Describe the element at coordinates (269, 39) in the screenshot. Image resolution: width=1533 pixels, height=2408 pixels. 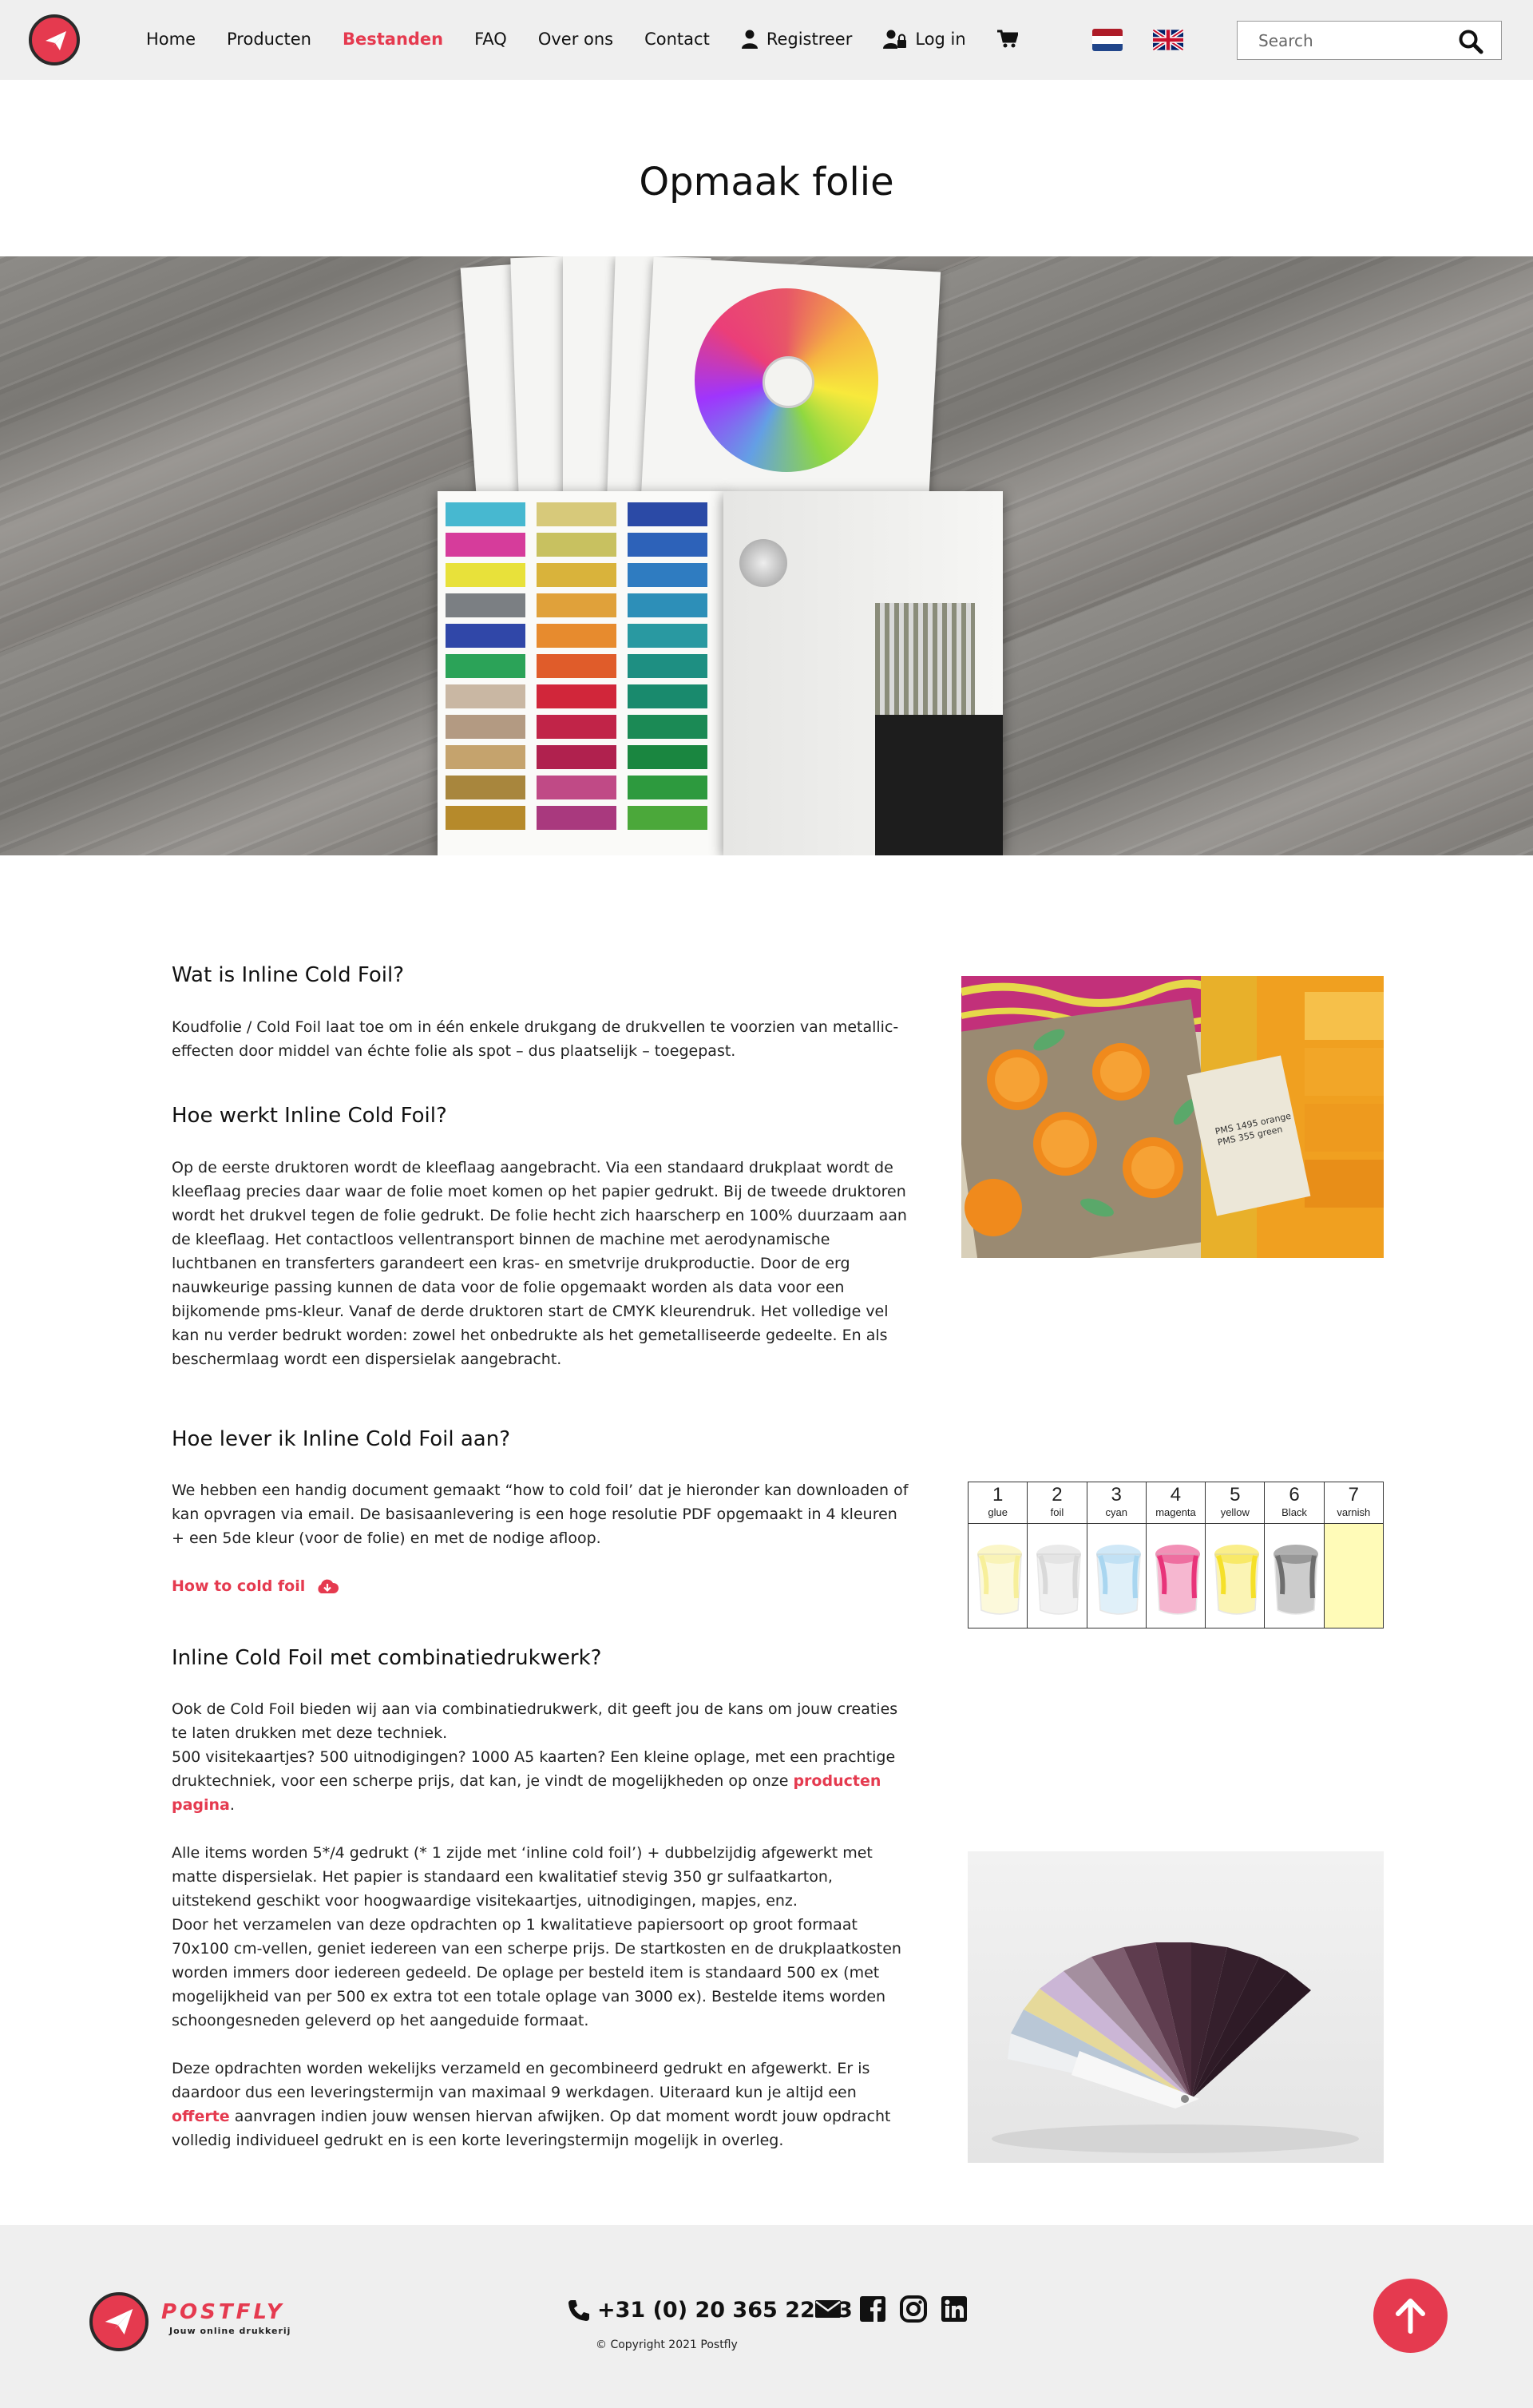
I see `nav-producten: Producten` at that location.